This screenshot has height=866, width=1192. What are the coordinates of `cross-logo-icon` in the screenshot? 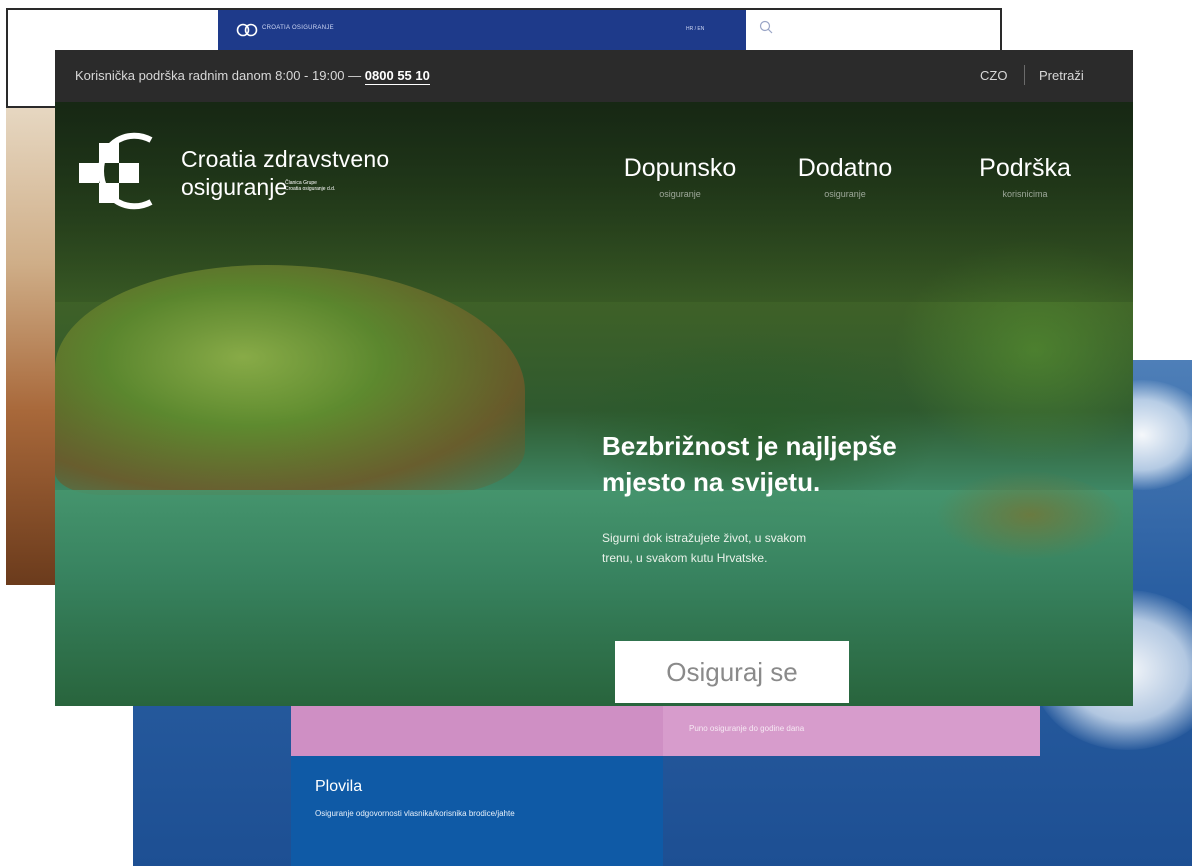 It's located at (116, 171).